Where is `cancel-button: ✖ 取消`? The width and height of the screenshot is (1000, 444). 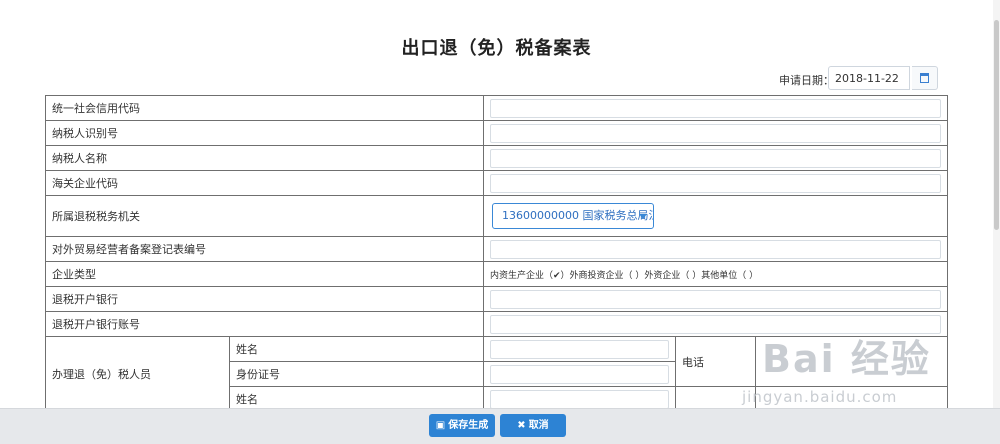 cancel-button: ✖ 取消 is located at coordinates (533, 425).